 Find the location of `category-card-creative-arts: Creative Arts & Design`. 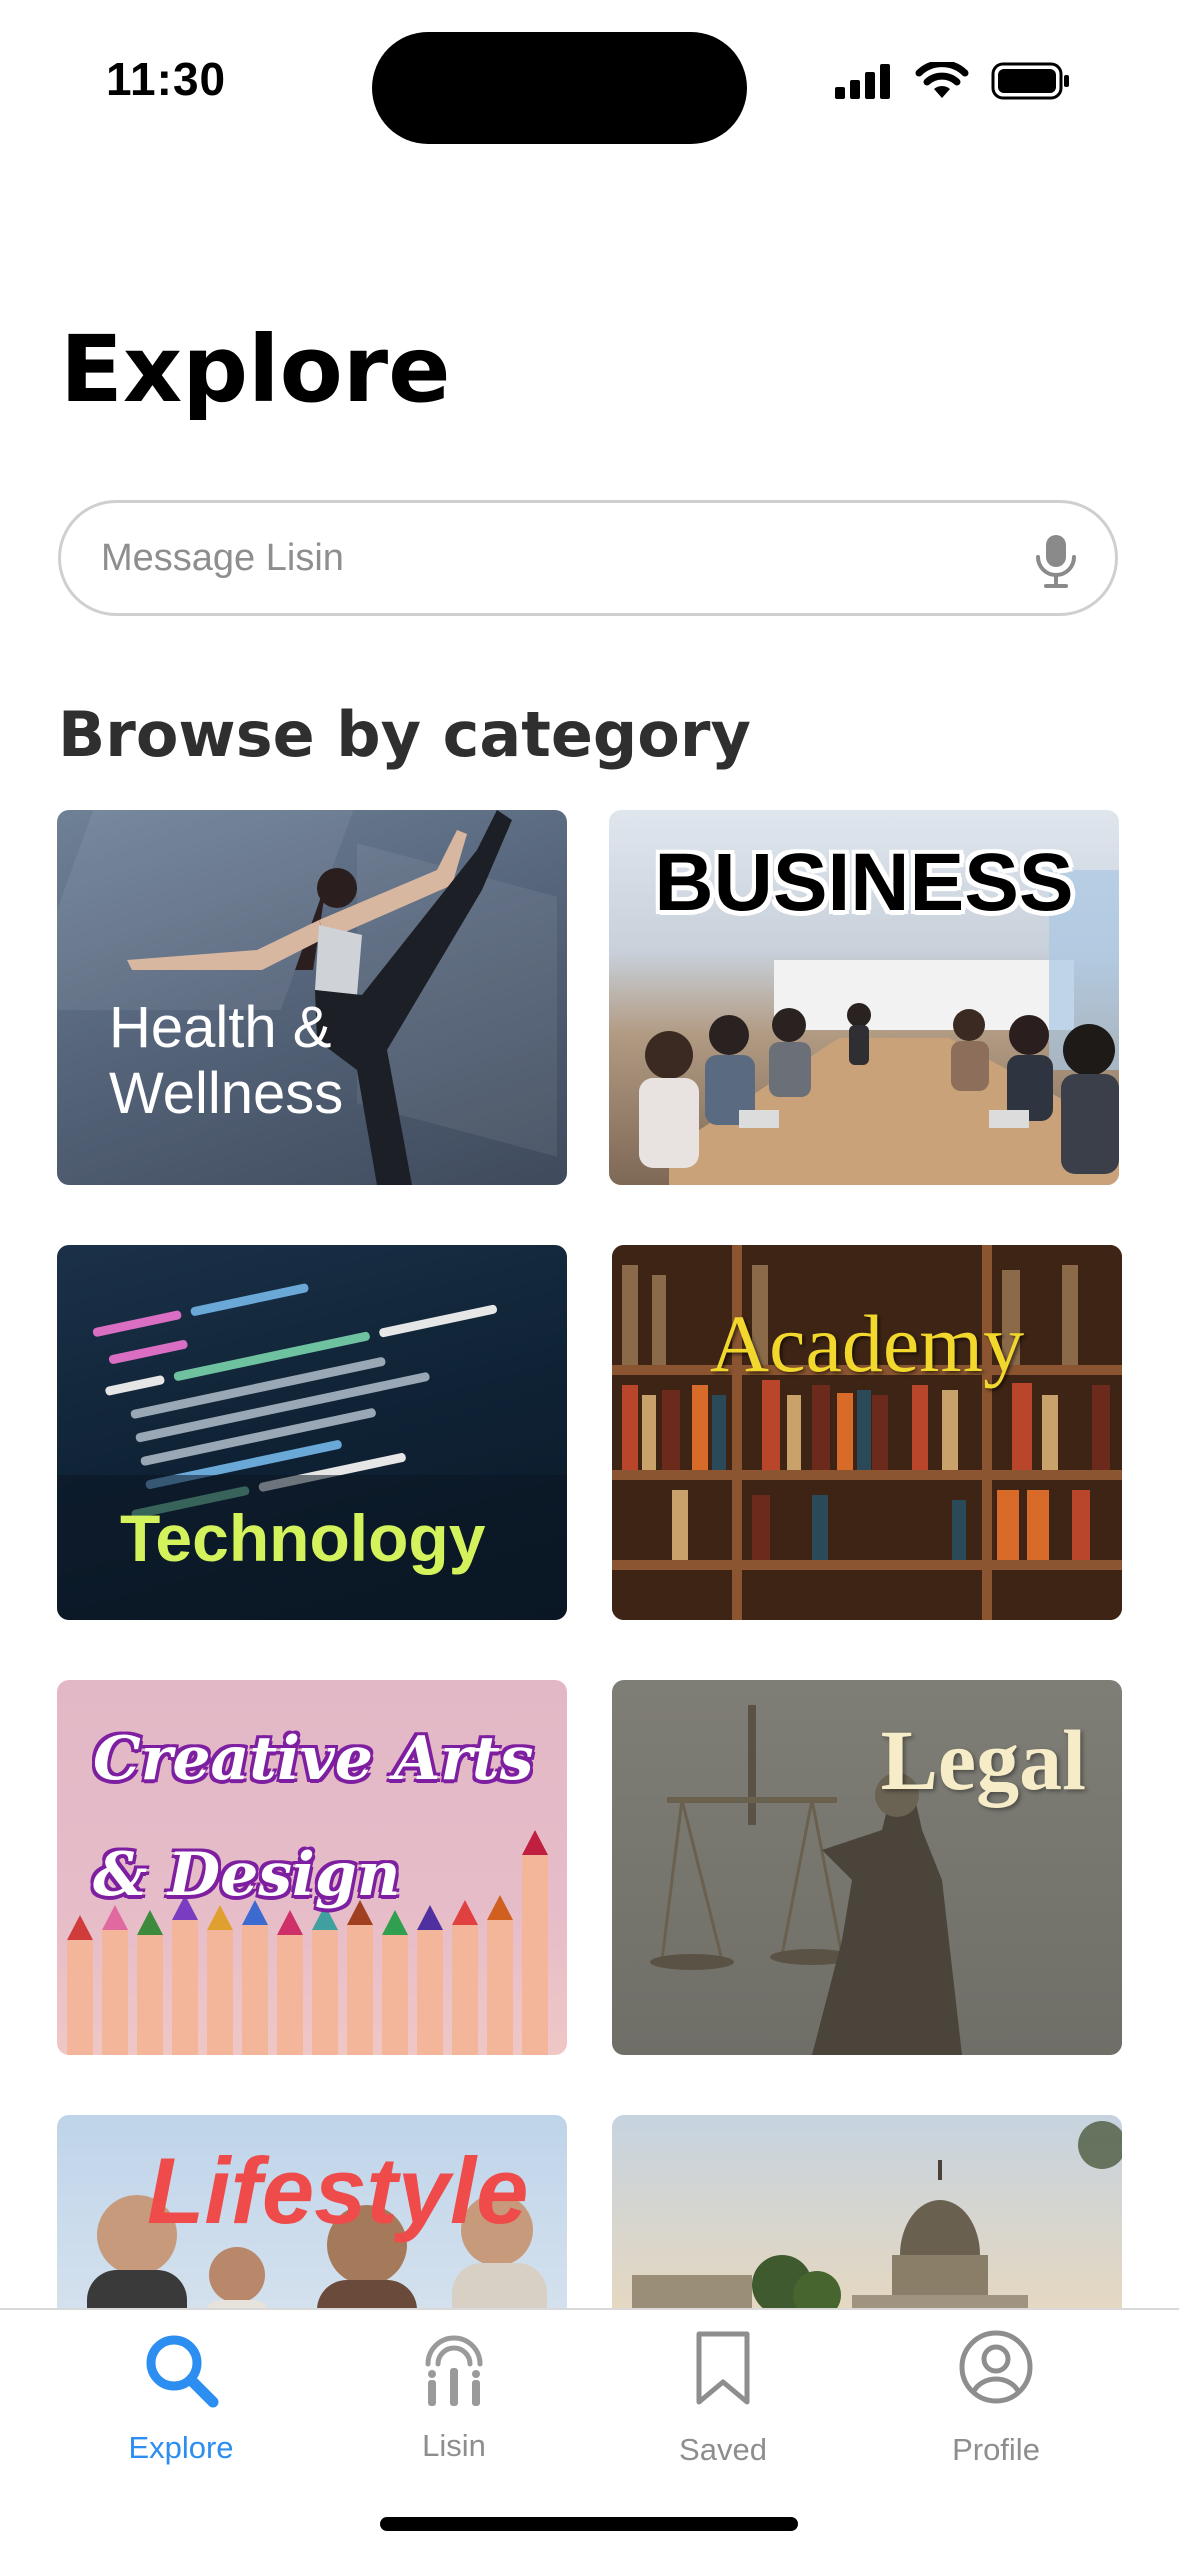

category-card-creative-arts: Creative Arts & Design is located at coordinates (312, 1867).